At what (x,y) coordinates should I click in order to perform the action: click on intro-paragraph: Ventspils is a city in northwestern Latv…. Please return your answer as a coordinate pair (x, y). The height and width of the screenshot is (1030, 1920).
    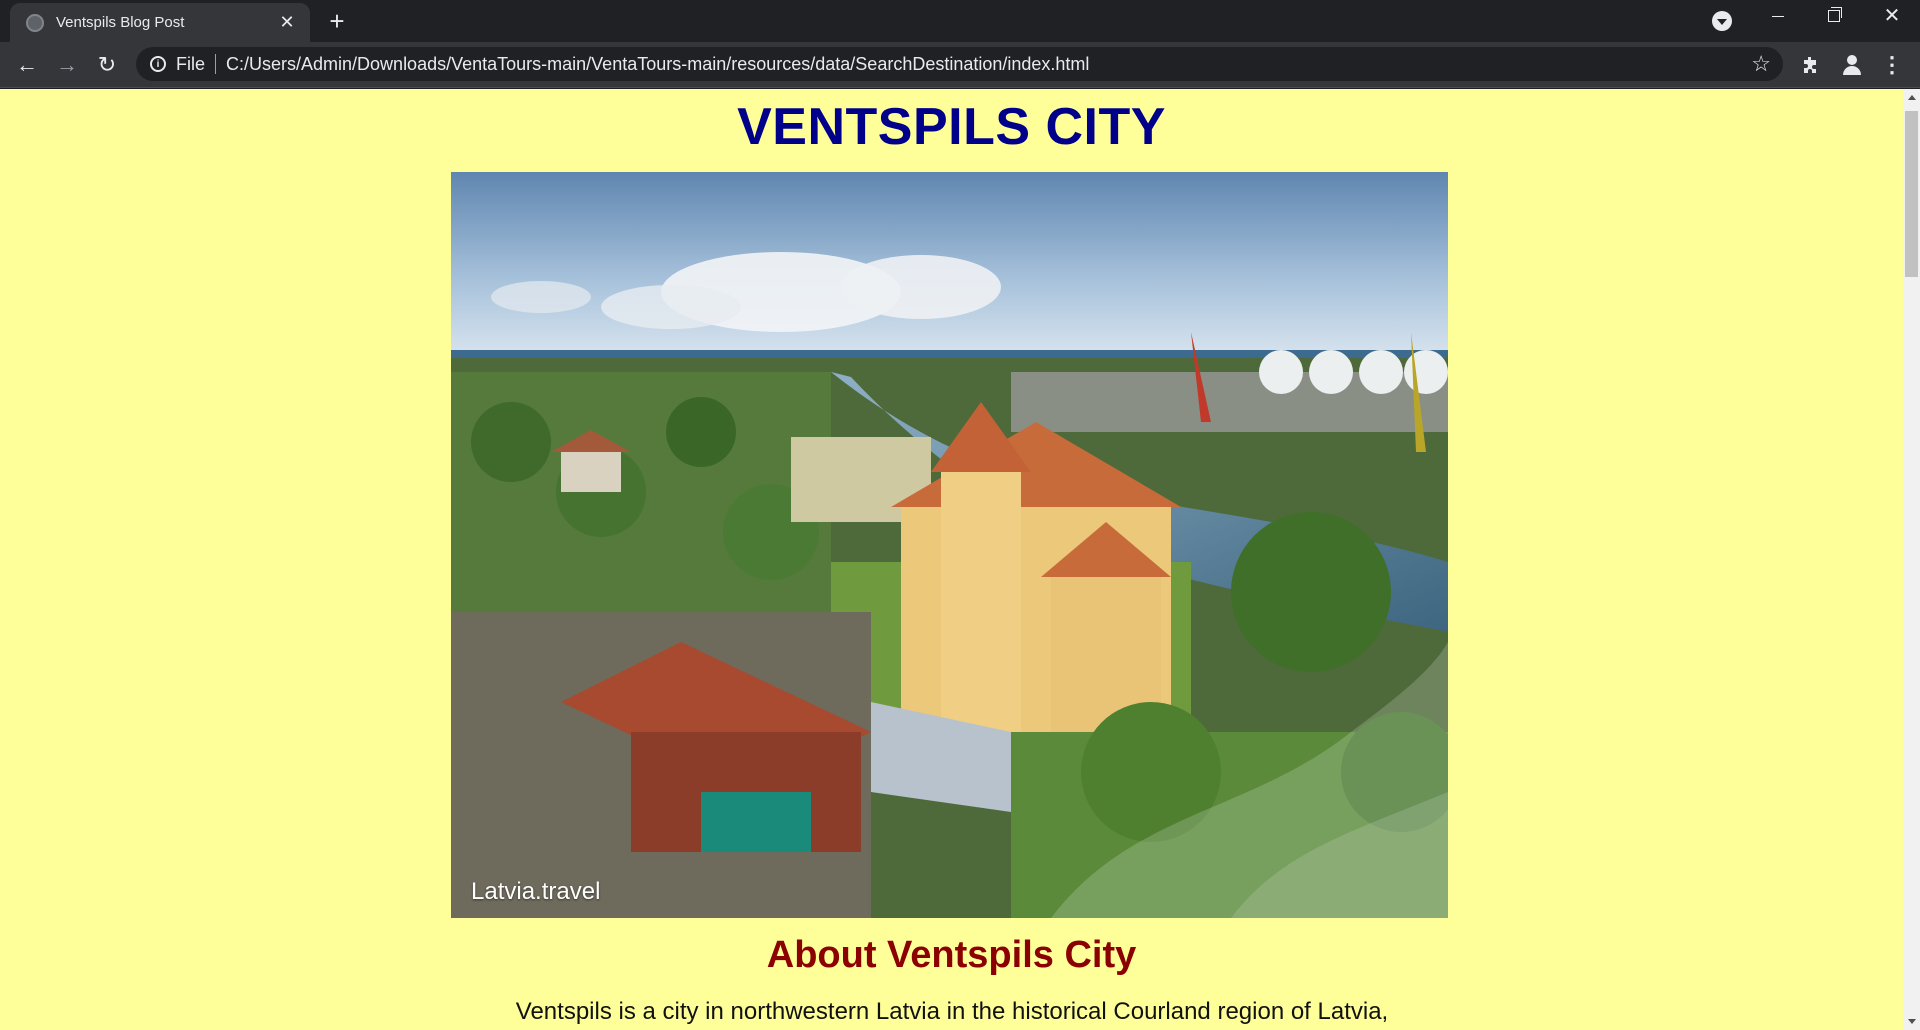
    Looking at the image, I should click on (952, 1011).